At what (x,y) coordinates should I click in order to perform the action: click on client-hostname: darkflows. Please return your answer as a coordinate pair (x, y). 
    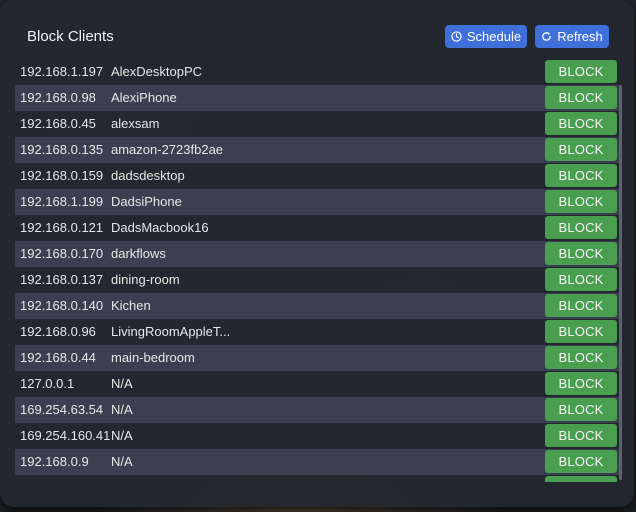
    Looking at the image, I should click on (138, 253).